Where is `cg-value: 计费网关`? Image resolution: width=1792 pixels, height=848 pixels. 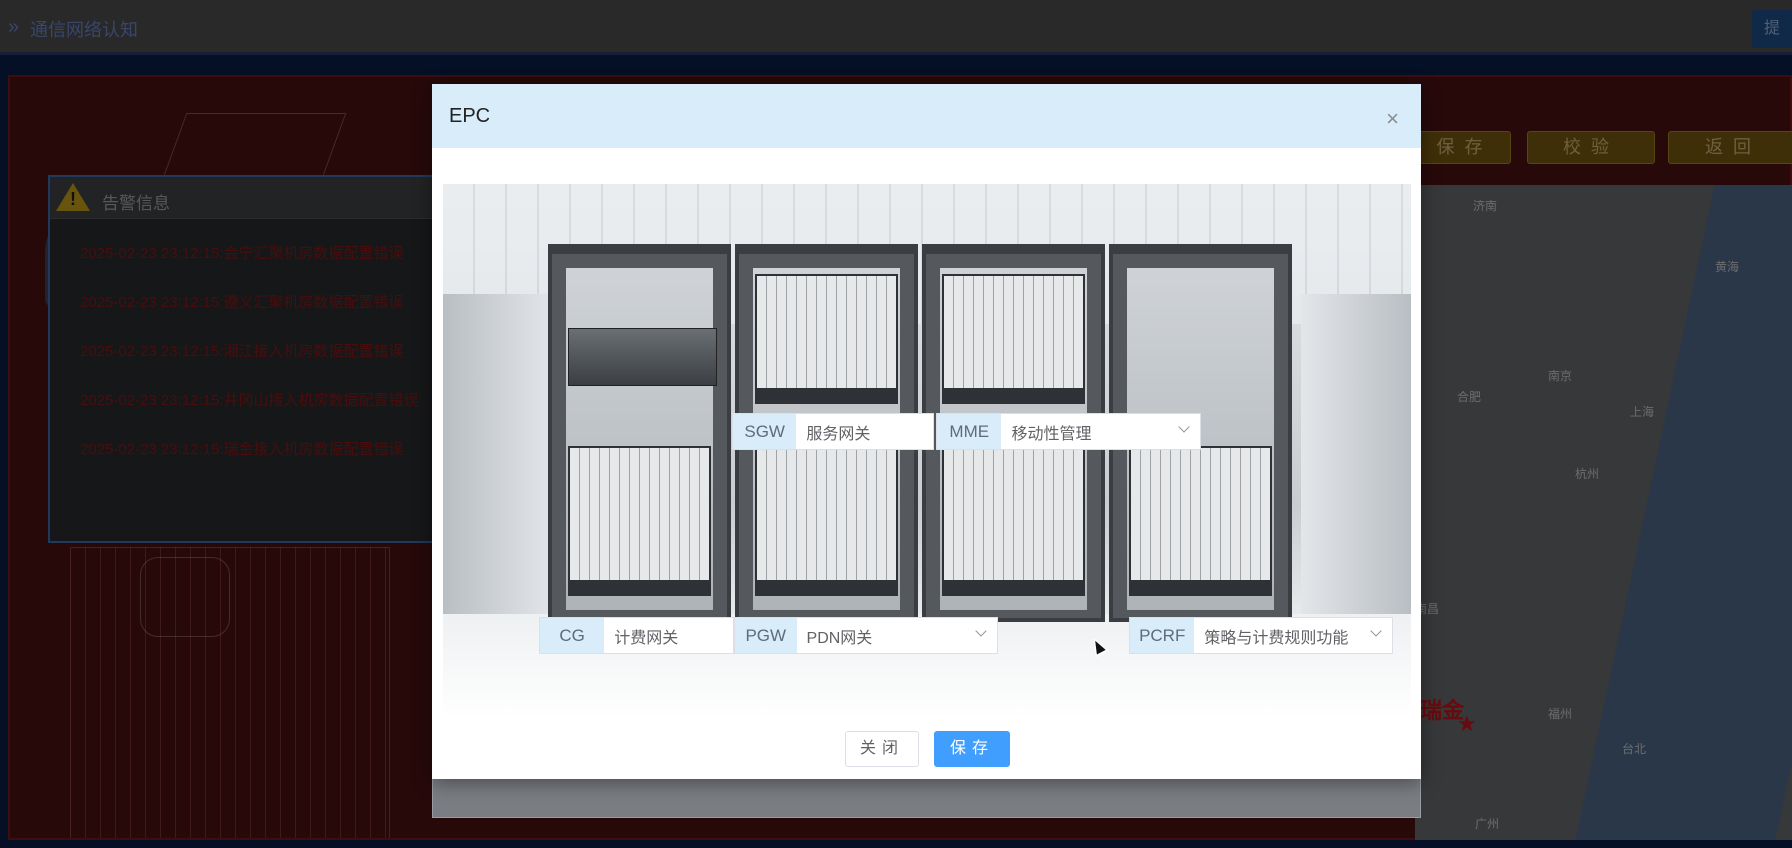
cg-value: 计费网关 is located at coordinates (668, 635).